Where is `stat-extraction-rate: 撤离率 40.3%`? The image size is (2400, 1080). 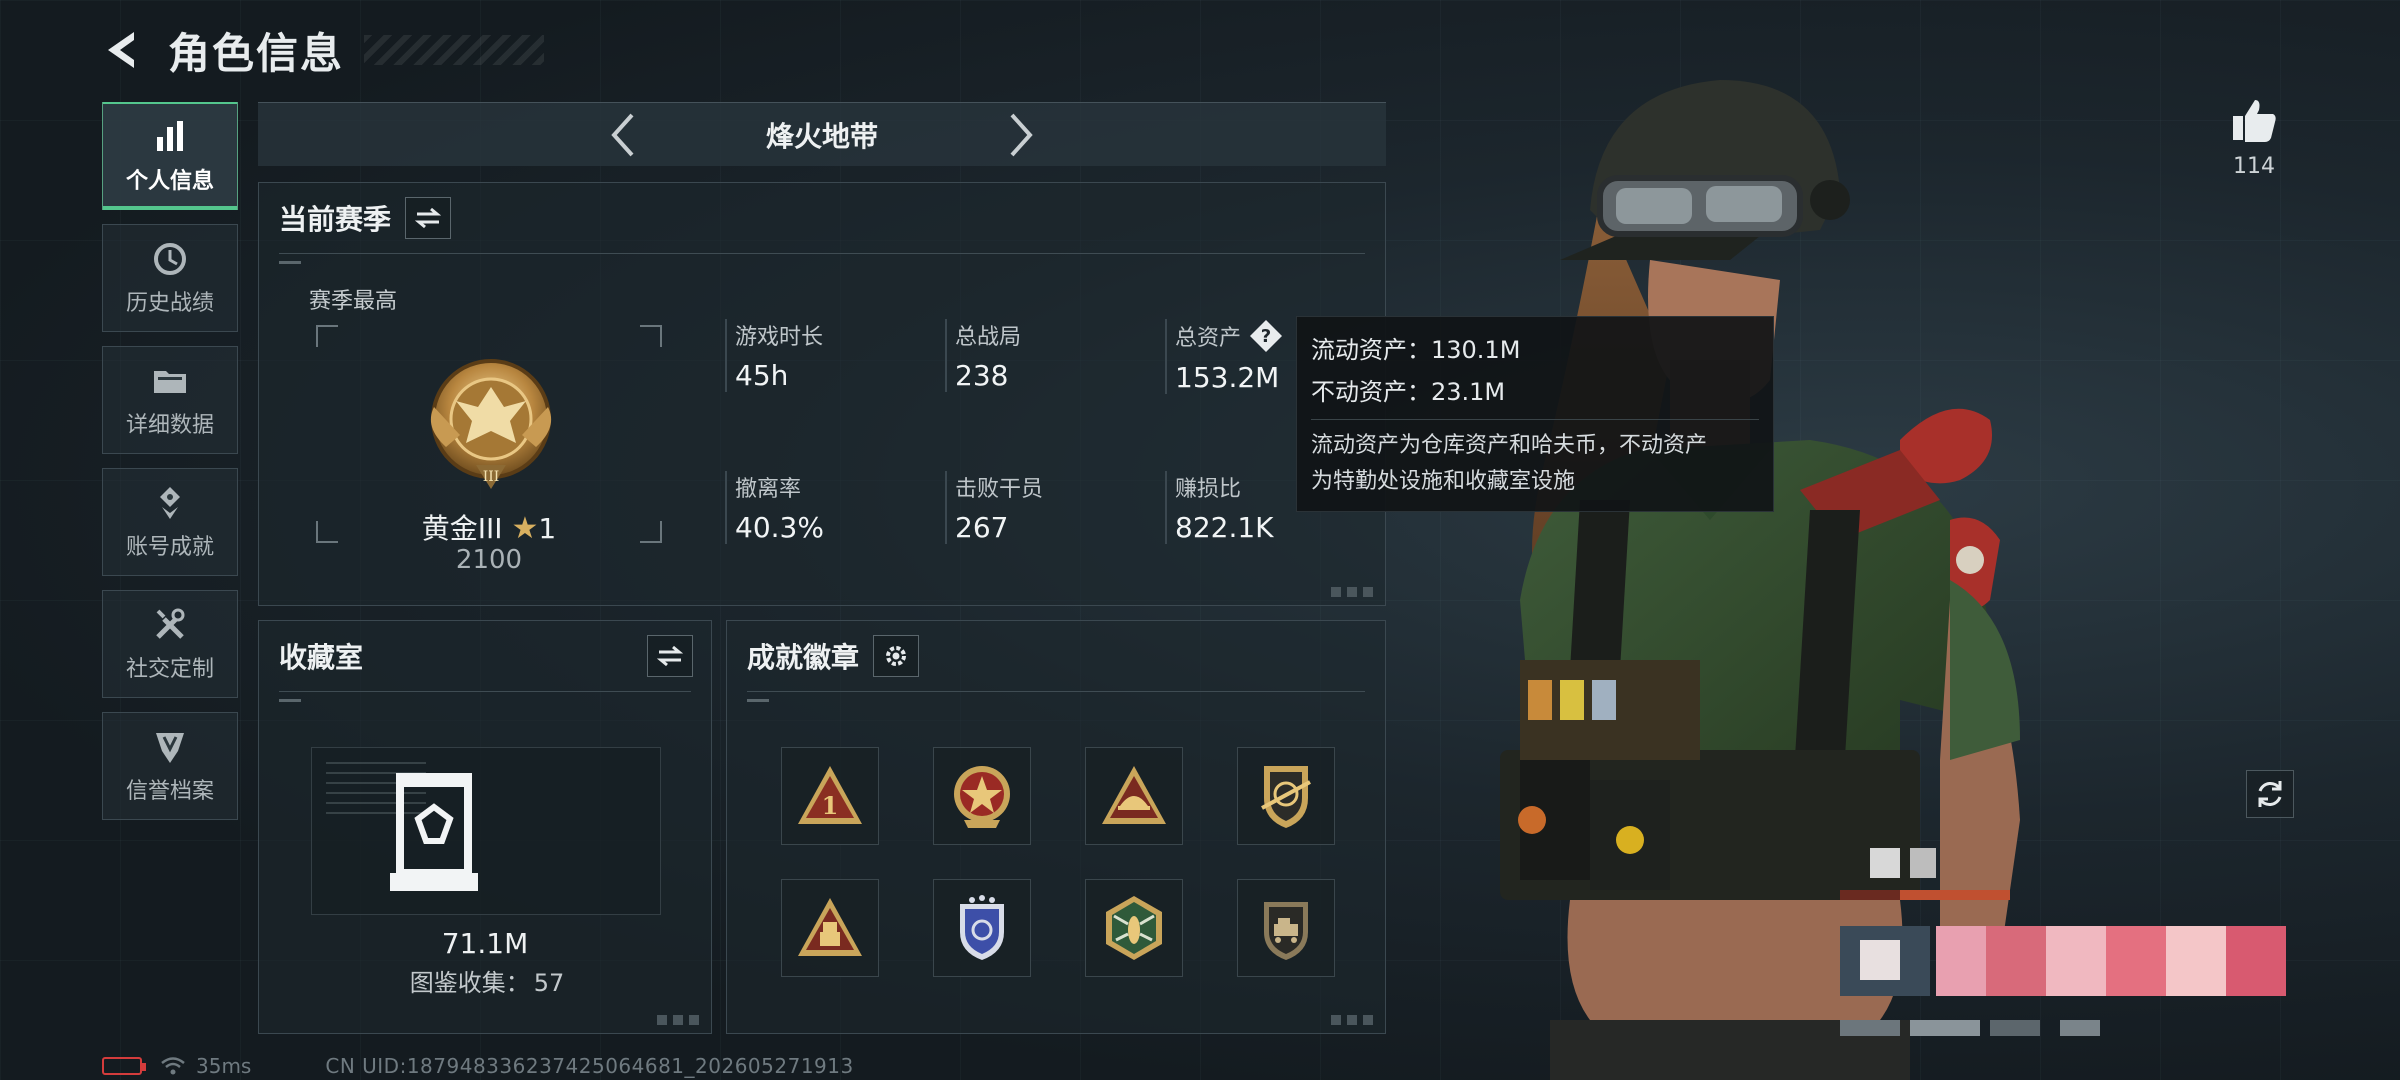
stat-extraction-rate: 撤离率 40.3% is located at coordinates (825, 507).